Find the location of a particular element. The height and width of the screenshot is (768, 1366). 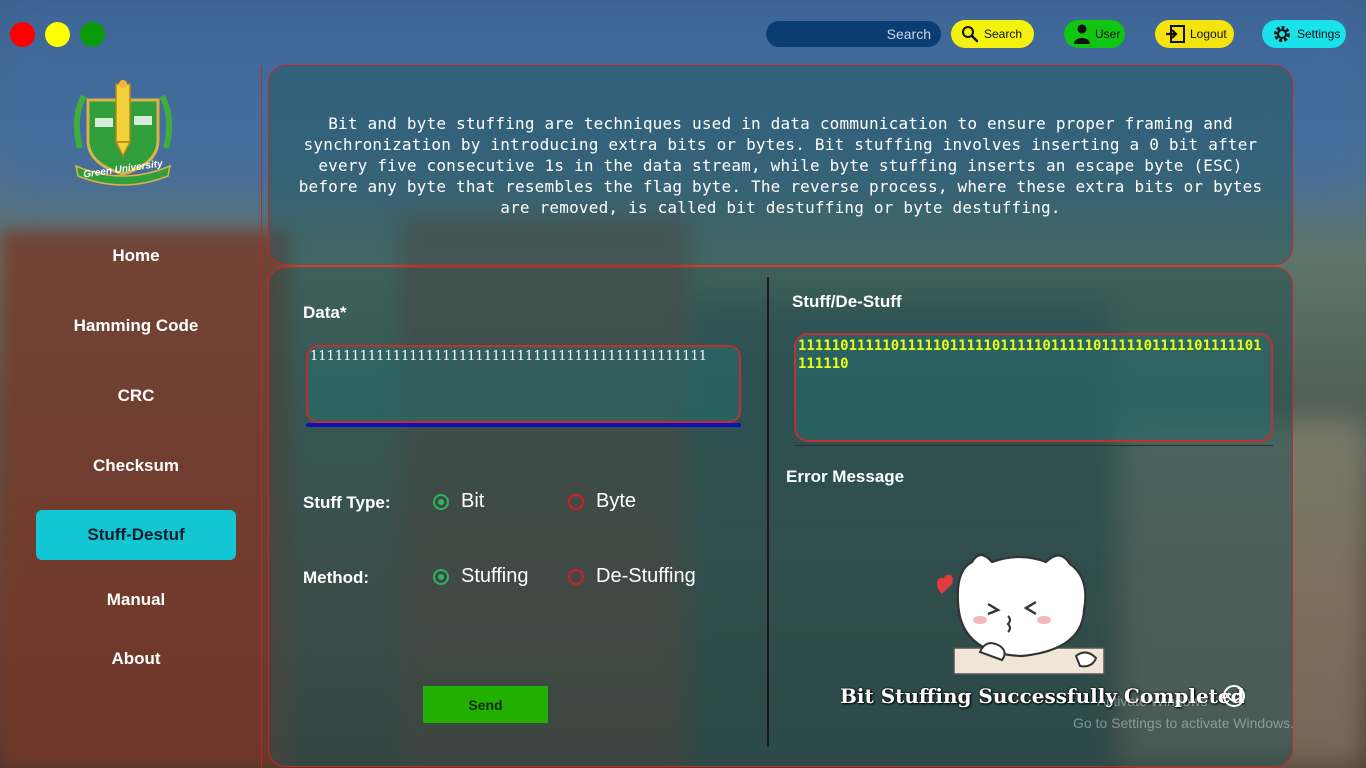

search-icon is located at coordinates (970, 34).